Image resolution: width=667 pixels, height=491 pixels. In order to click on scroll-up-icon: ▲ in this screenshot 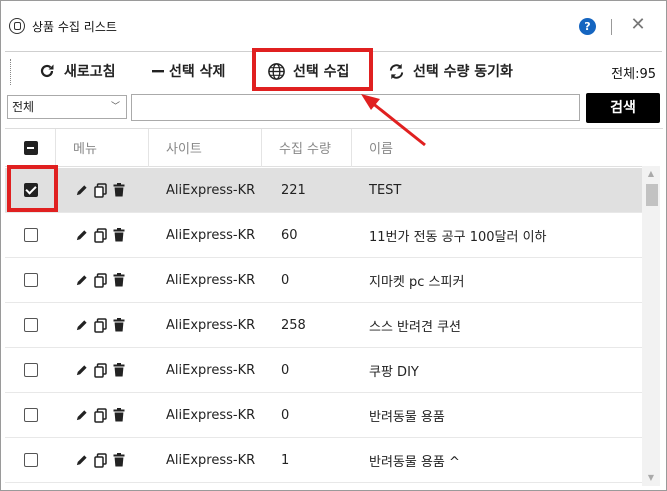, I will do `click(651, 174)`.